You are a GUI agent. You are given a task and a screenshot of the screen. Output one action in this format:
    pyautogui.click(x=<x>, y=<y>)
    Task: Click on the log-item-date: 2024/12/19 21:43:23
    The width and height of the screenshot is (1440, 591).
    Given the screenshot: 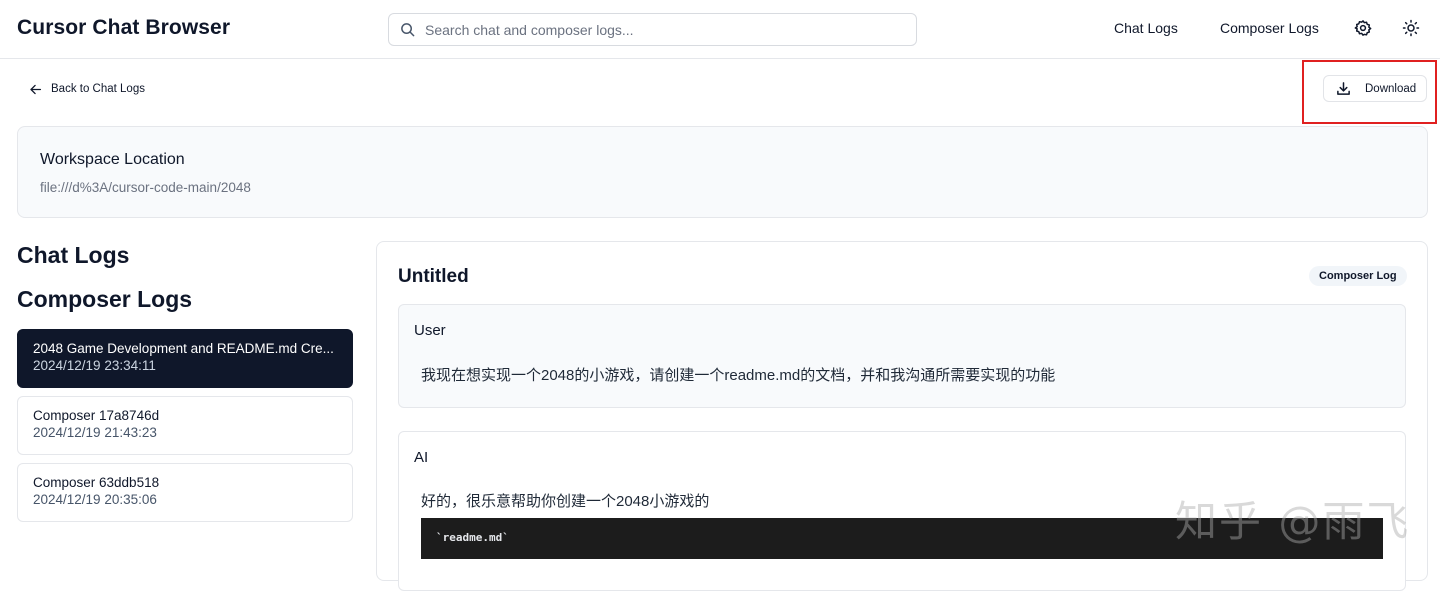 What is the action you would take?
    pyautogui.click(x=95, y=432)
    